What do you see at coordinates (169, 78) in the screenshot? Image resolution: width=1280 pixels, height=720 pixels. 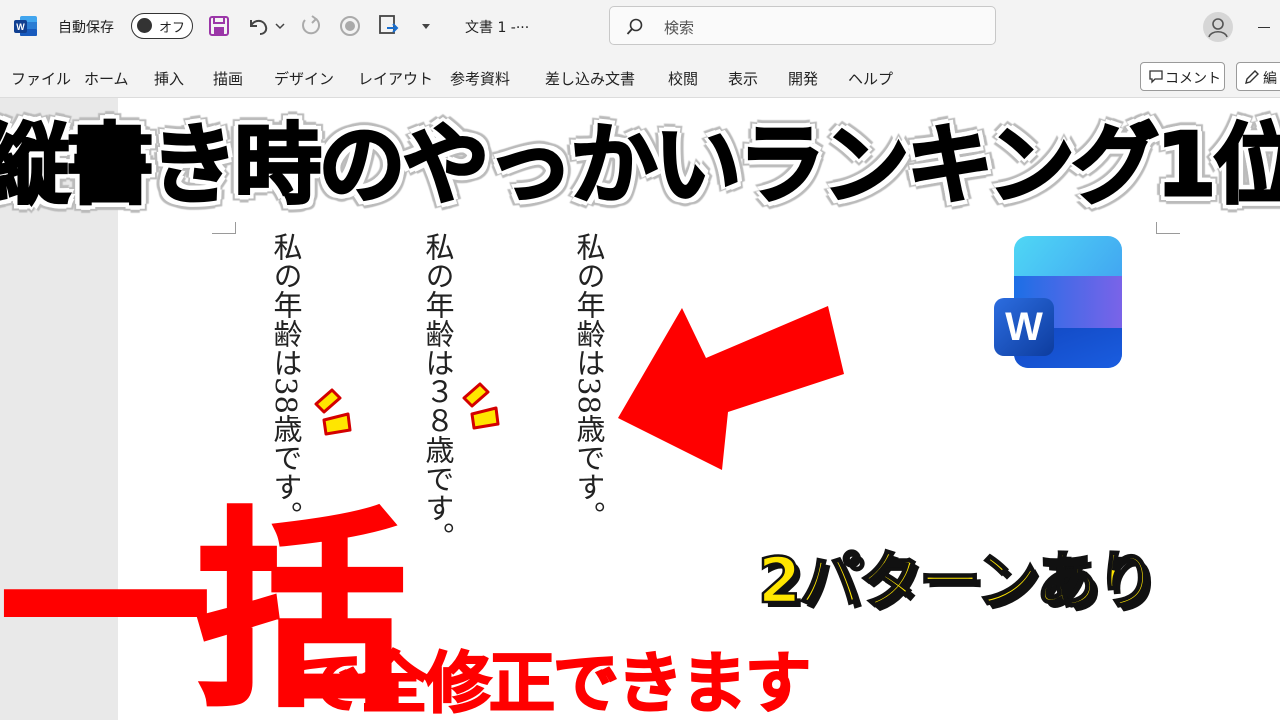 I see `tab-insert: 挿入` at bounding box center [169, 78].